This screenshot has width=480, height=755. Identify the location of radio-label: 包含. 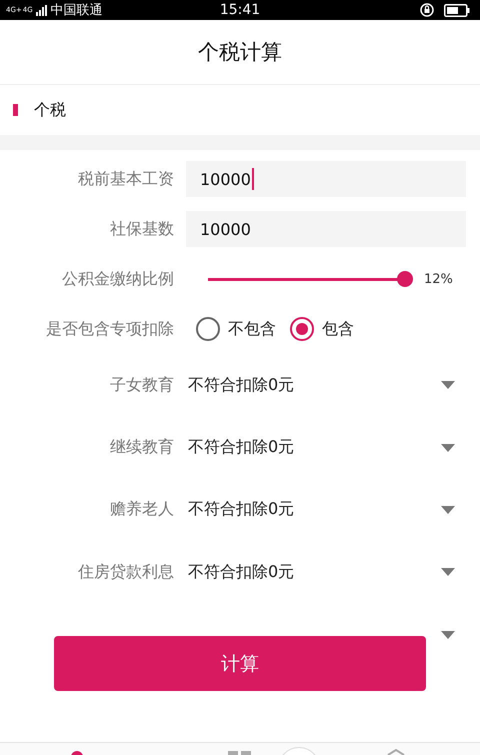
(338, 329).